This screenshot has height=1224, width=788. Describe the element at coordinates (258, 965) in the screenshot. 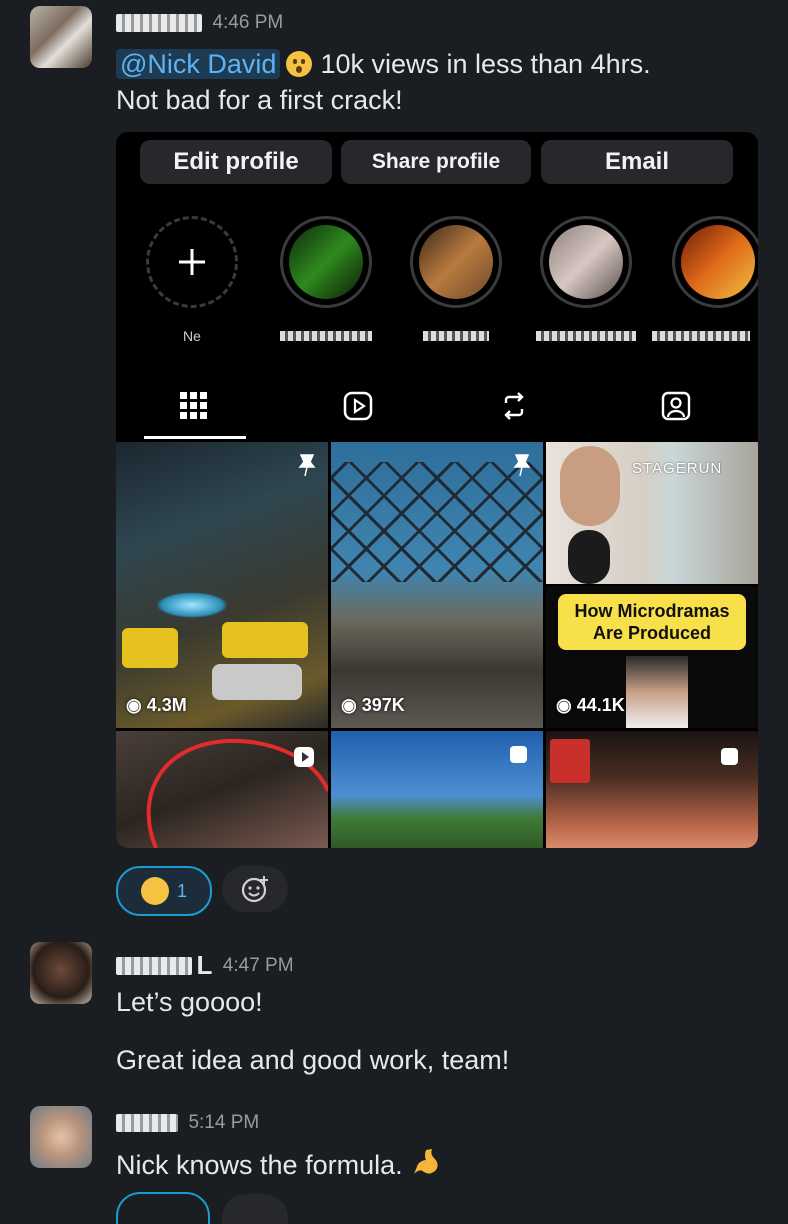

I see `message-timestamp: 4:47 PM` at that location.